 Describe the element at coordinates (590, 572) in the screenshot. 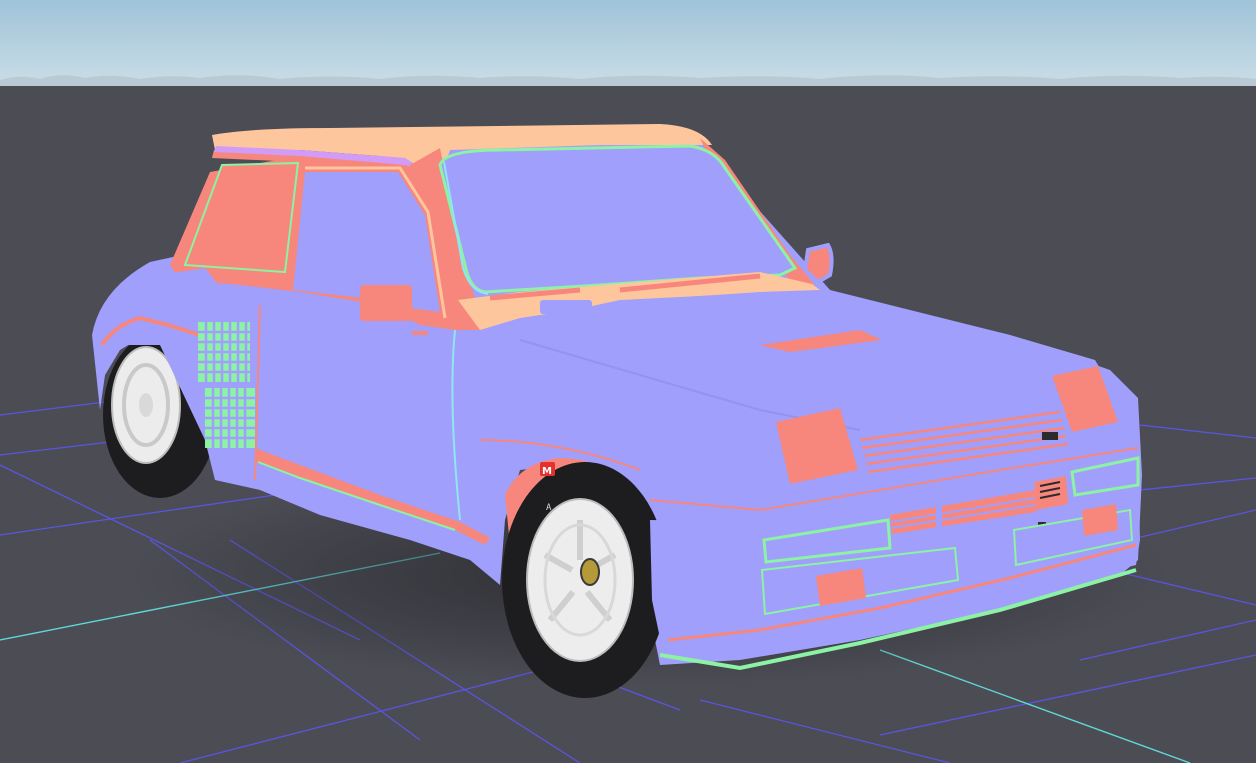

I see `wheel-hub-cap` at that location.